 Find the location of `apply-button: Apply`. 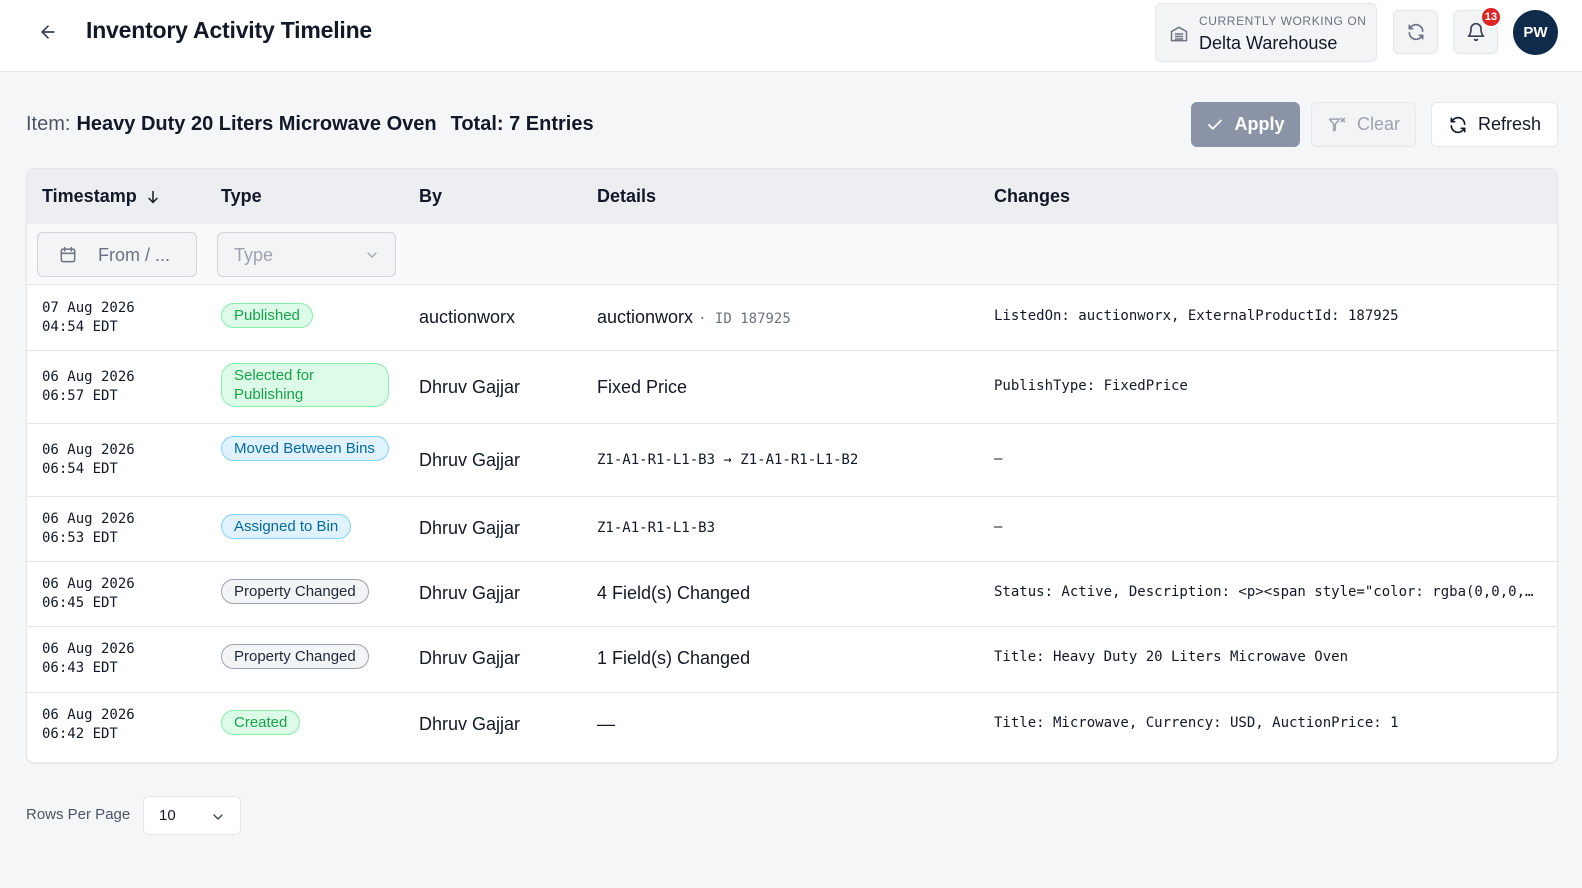

apply-button: Apply is located at coordinates (1245, 124).